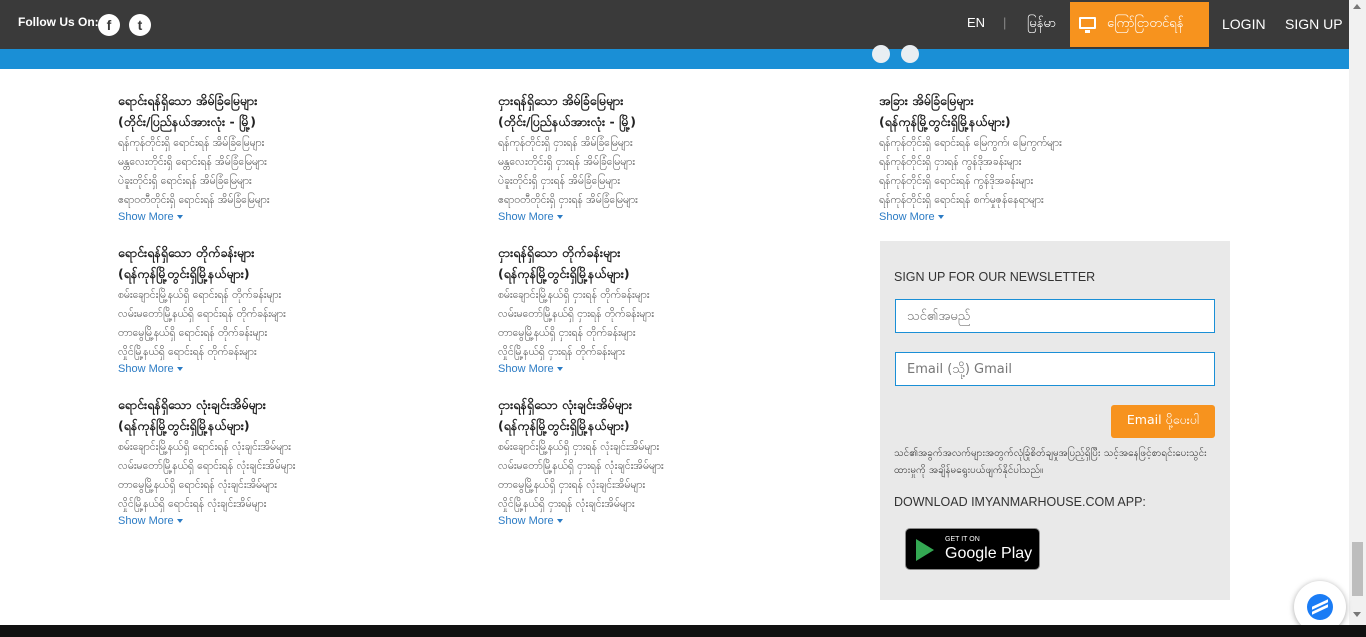 The width and height of the screenshot is (1366, 637). What do you see at coordinates (283, 333) in the screenshot?
I see `list-item-link: တာမွေမြို့နယ်ရှိ ရောင်းရန် တိုက်ခန်းများ` at bounding box center [283, 333].